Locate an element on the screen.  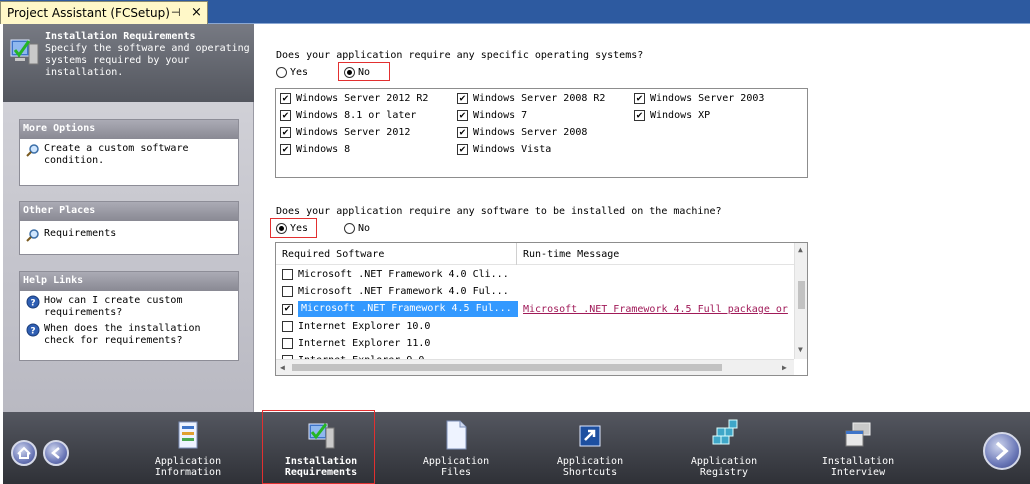
help-links-header: Help Links is located at coordinates (129, 281).